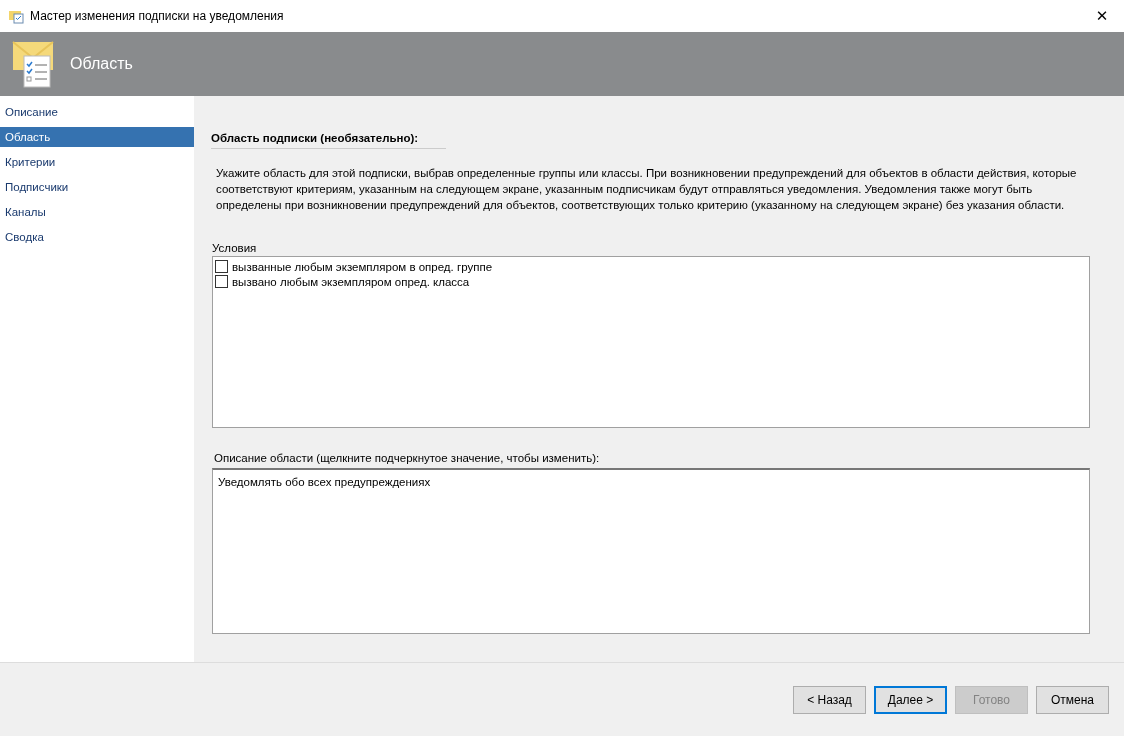  Describe the element at coordinates (97, 137) in the screenshot. I see `sidebar-item: Область` at that location.